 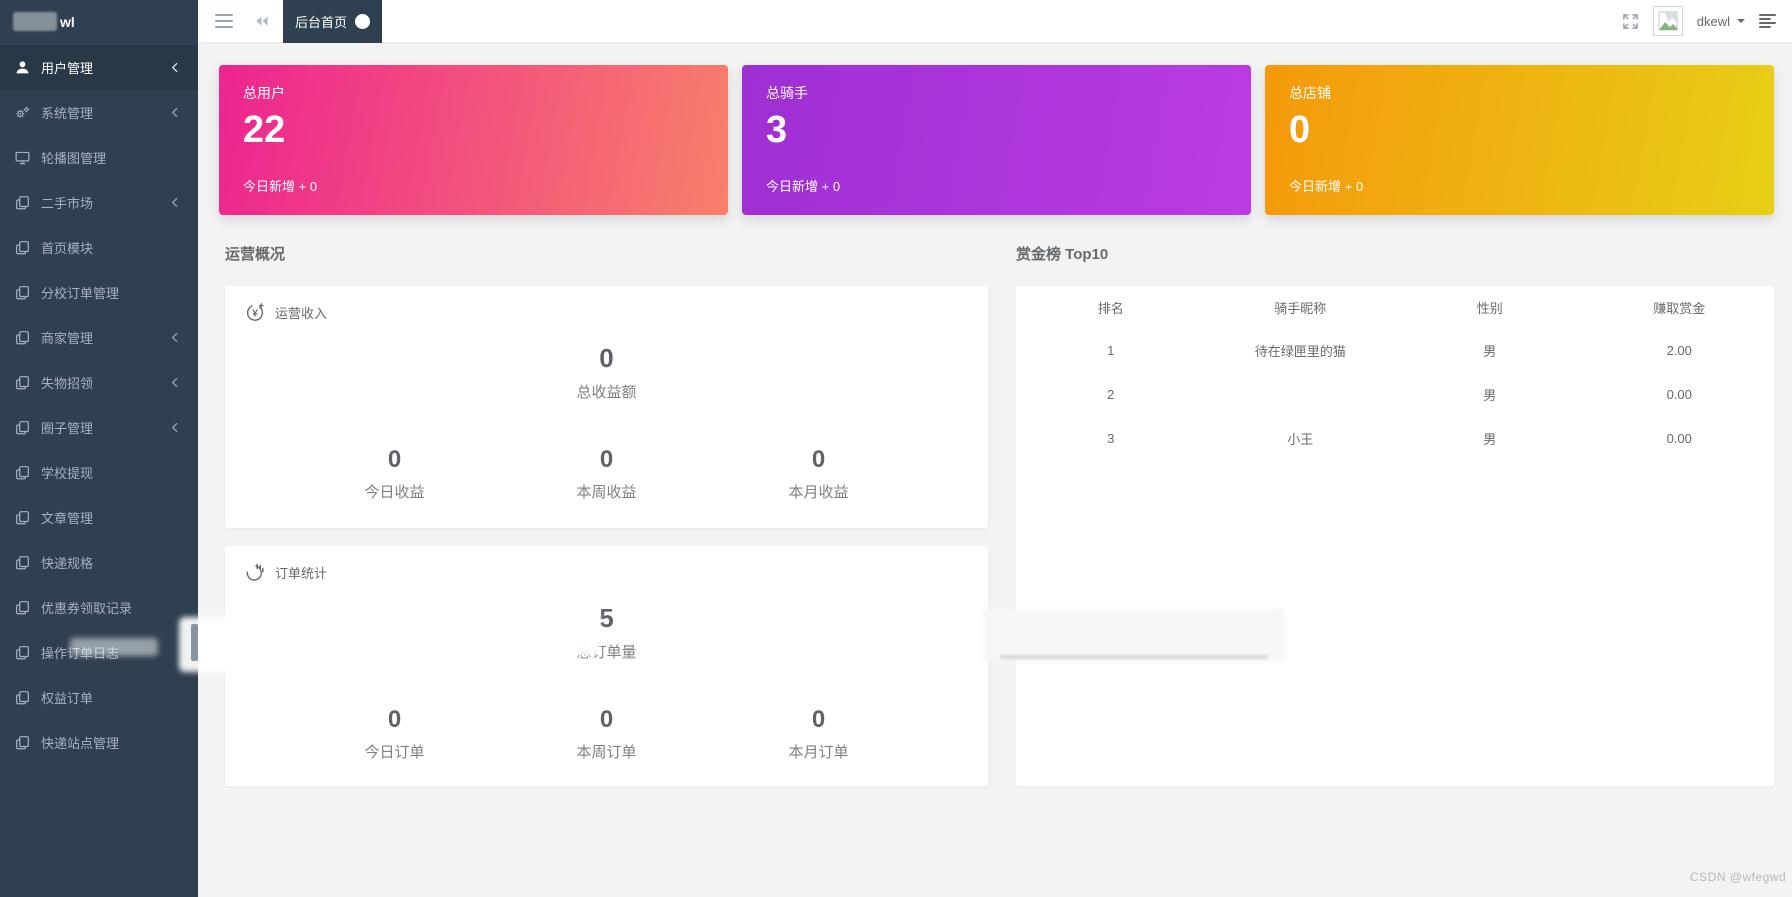 I want to click on sidebar-item-article-management: 文章管理, so click(x=99, y=517).